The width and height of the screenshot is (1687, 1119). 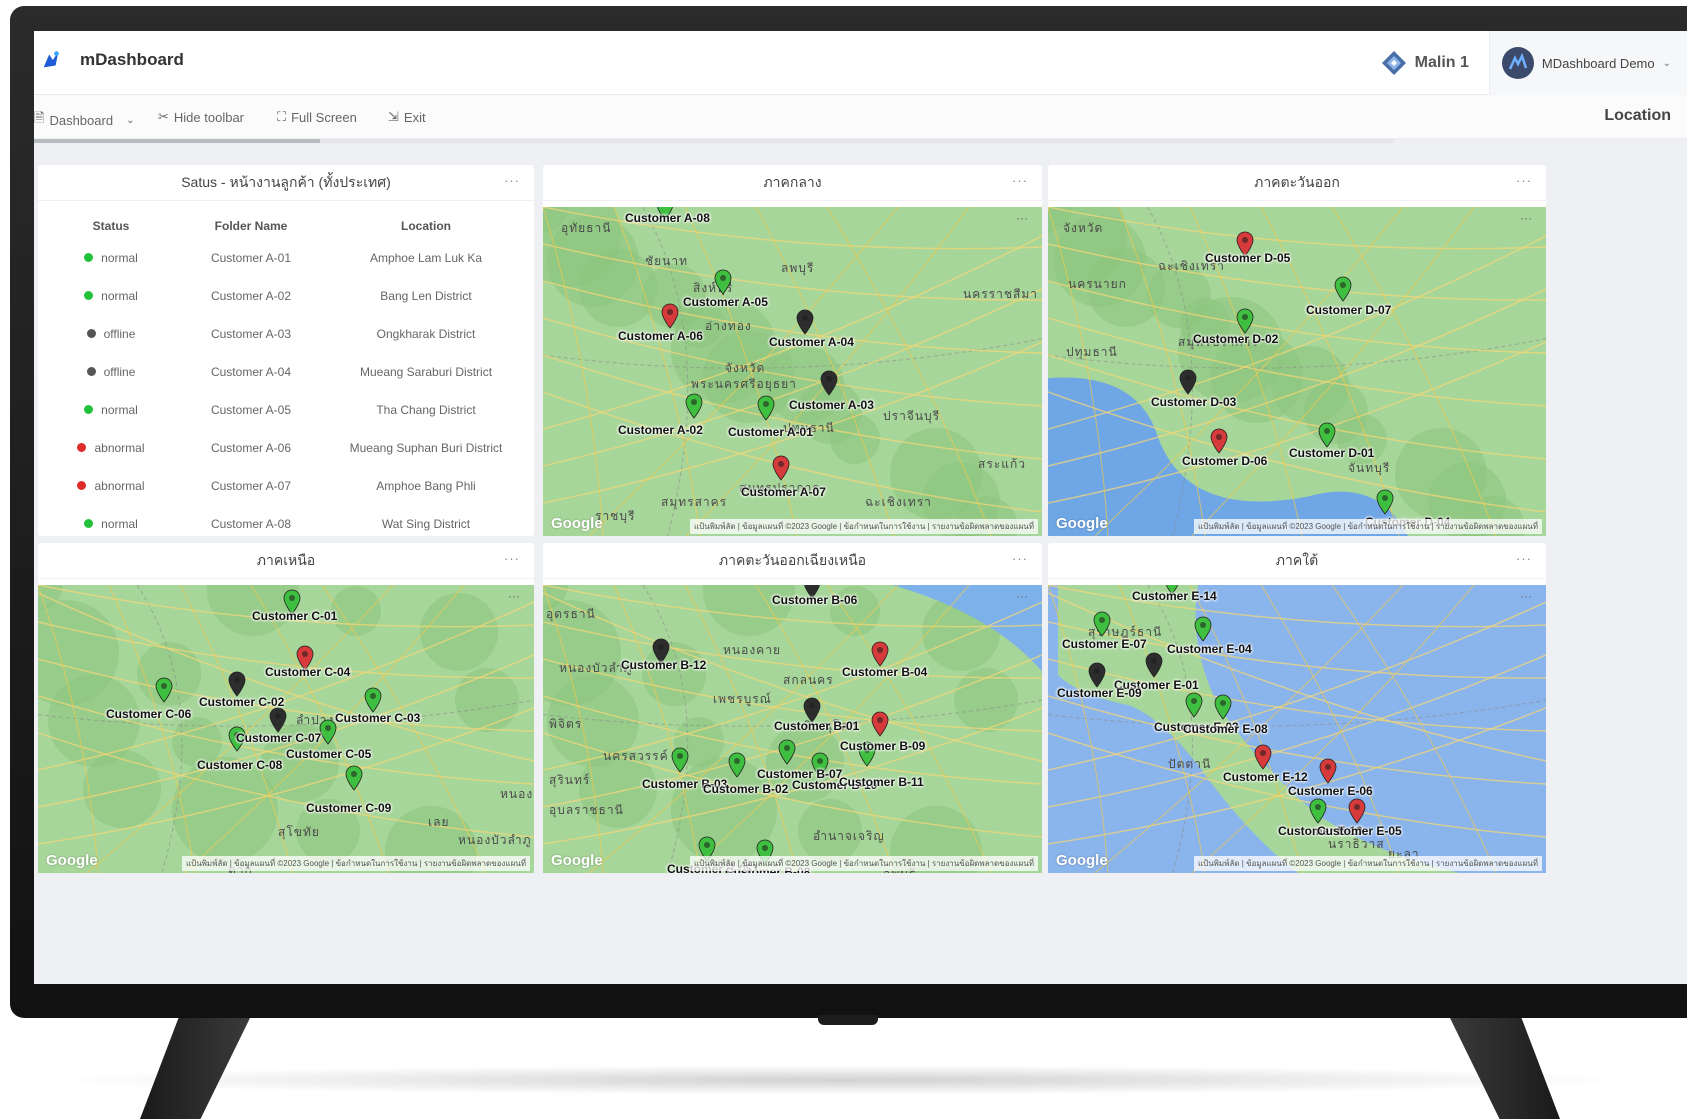 I want to click on location-cell: Wat Sing District, so click(x=426, y=524).